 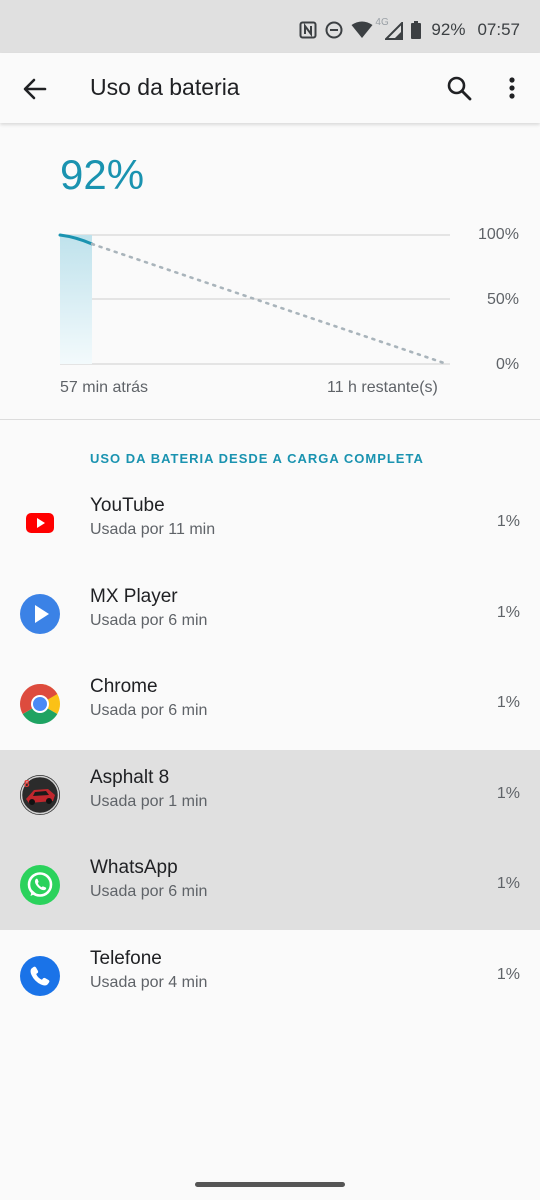 What do you see at coordinates (257, 458) in the screenshot?
I see `usage-section-title: USO DA BATERIA DESDE A CARGA COMPLETA` at bounding box center [257, 458].